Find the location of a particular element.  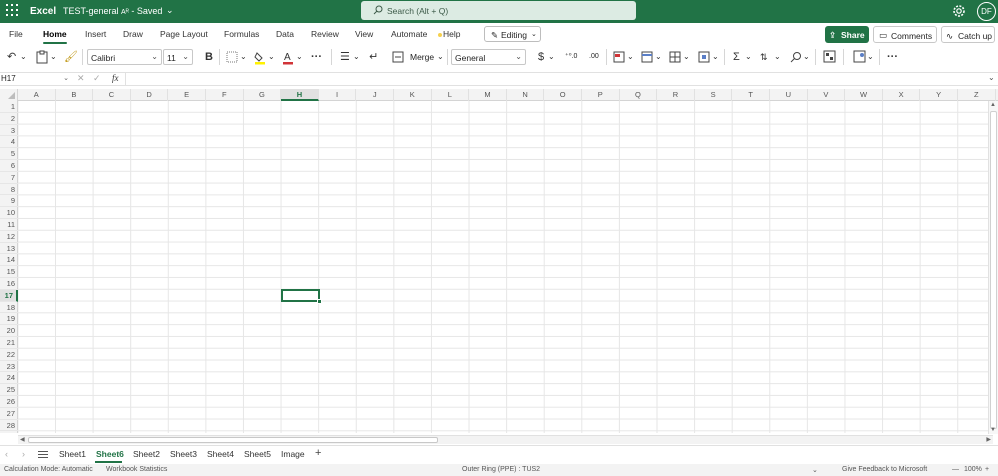

row-header: 11 is located at coordinates (9, 225).